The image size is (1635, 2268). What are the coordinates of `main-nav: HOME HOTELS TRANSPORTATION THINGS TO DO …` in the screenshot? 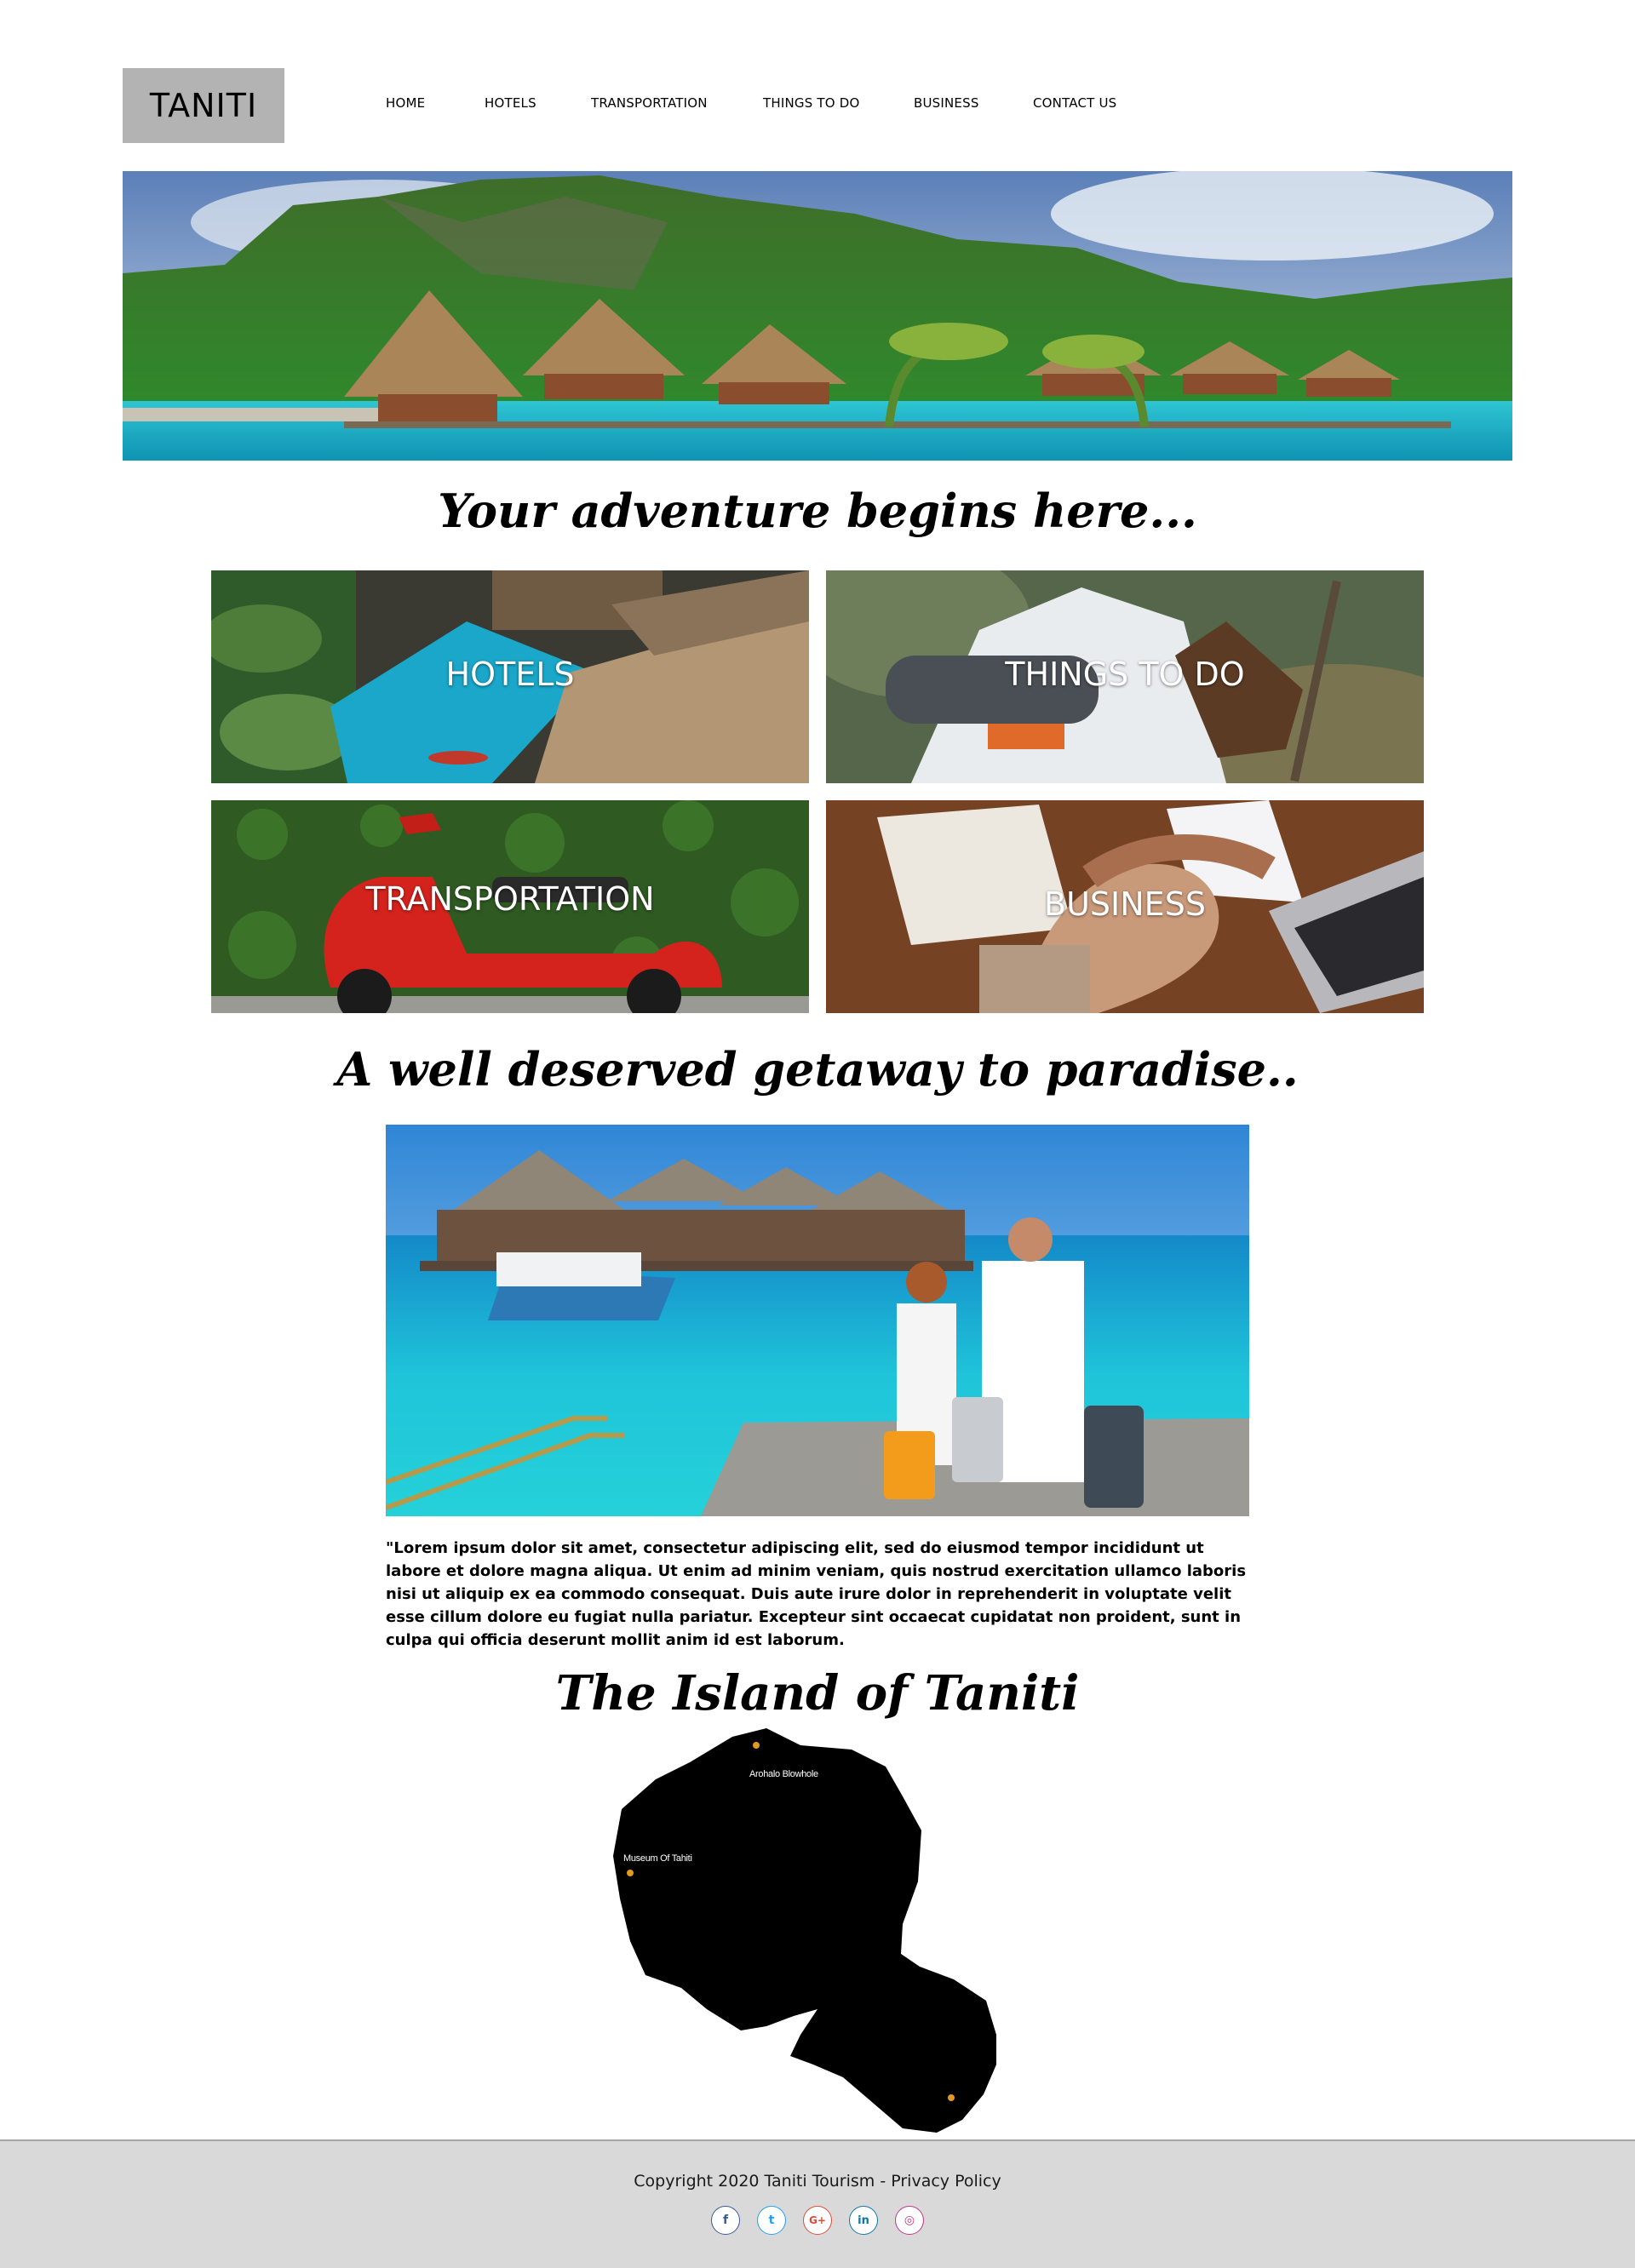 It's located at (817, 105).